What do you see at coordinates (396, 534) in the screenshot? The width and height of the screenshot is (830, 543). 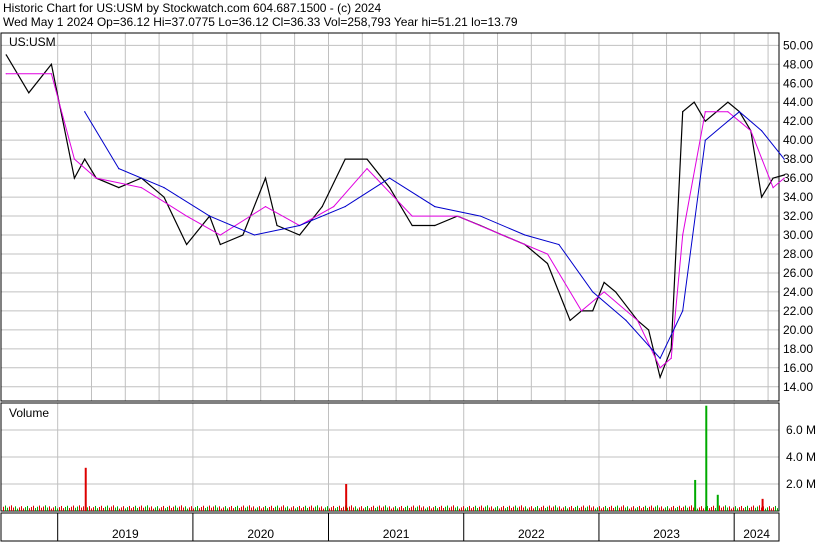 I see `x-tick-label: 2021` at bounding box center [396, 534].